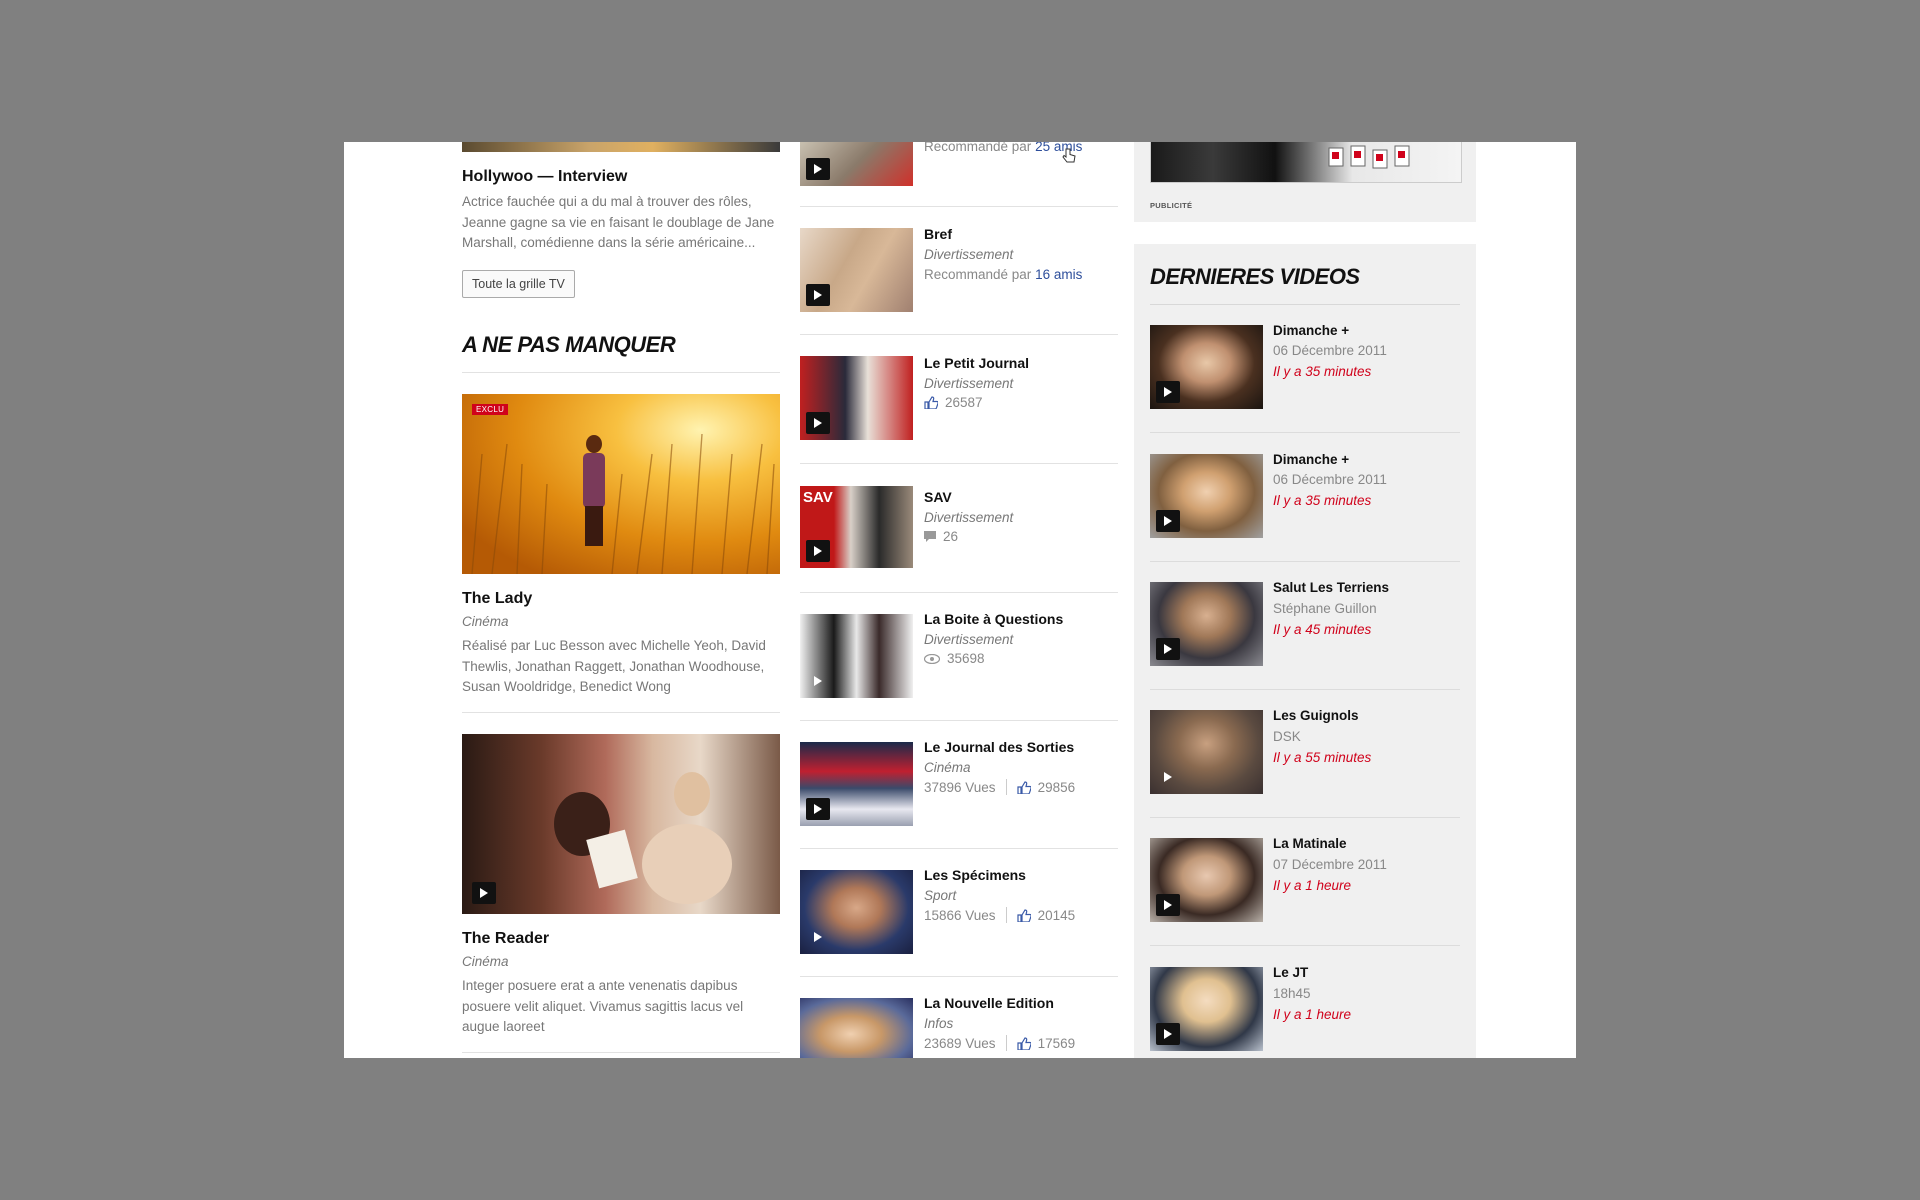 The image size is (1920, 1200). Describe the element at coordinates (976, 363) in the screenshot. I see `petit-journal-title: Le Petit Journal` at that location.